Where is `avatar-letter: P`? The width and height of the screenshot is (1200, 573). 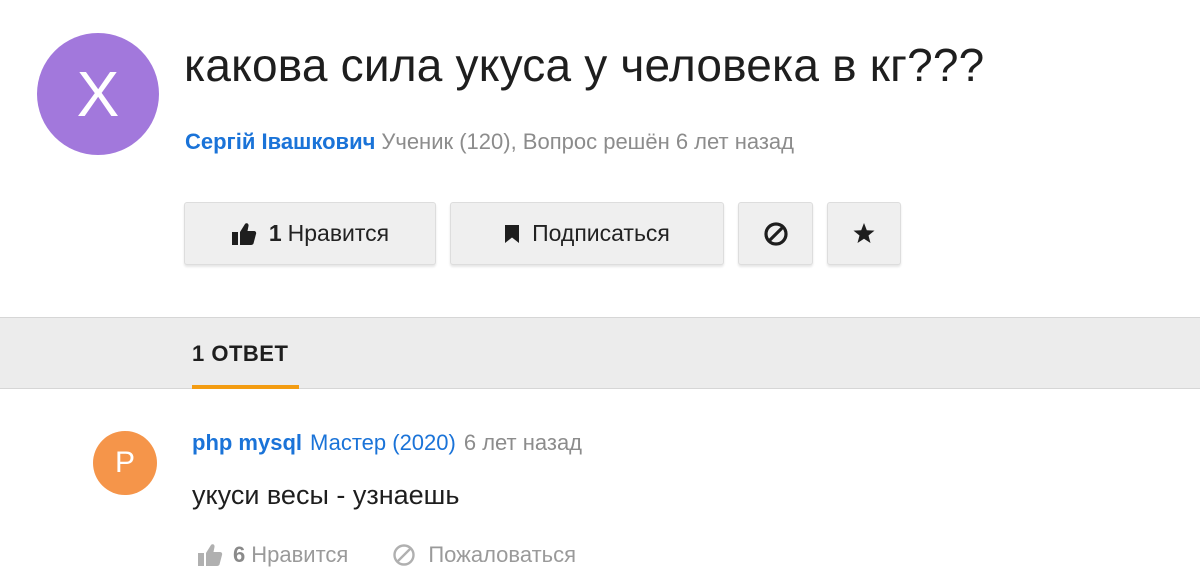 avatar-letter: P is located at coordinates (124, 462).